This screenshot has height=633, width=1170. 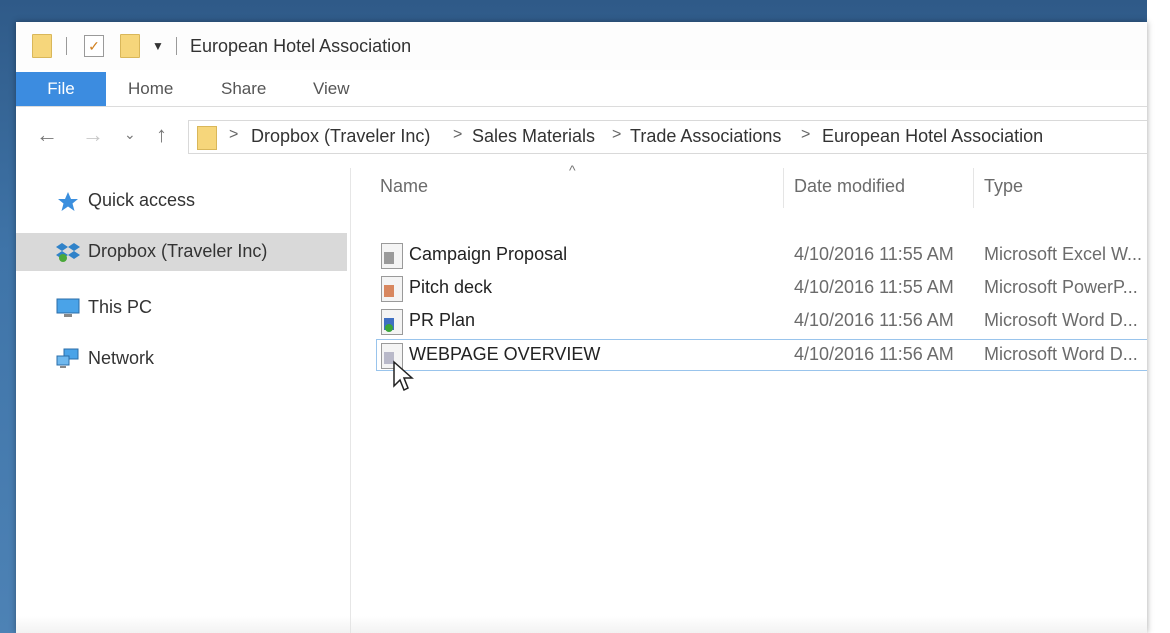 I want to click on excel-file-icon, so click(x=392, y=256).